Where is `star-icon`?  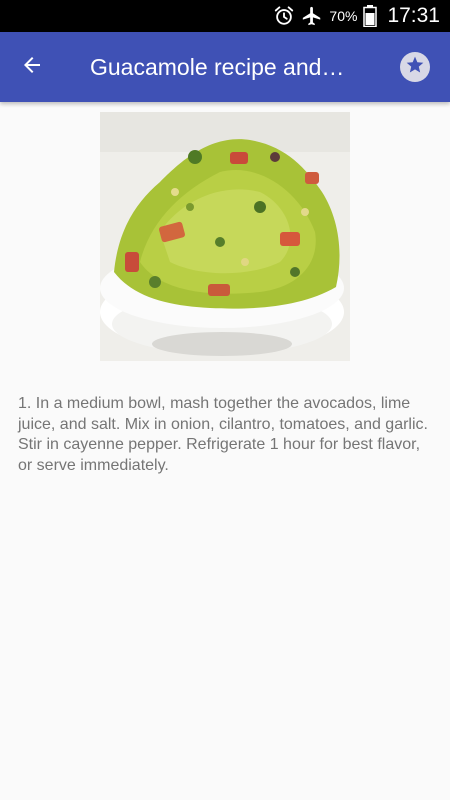
star-icon is located at coordinates (415, 67).